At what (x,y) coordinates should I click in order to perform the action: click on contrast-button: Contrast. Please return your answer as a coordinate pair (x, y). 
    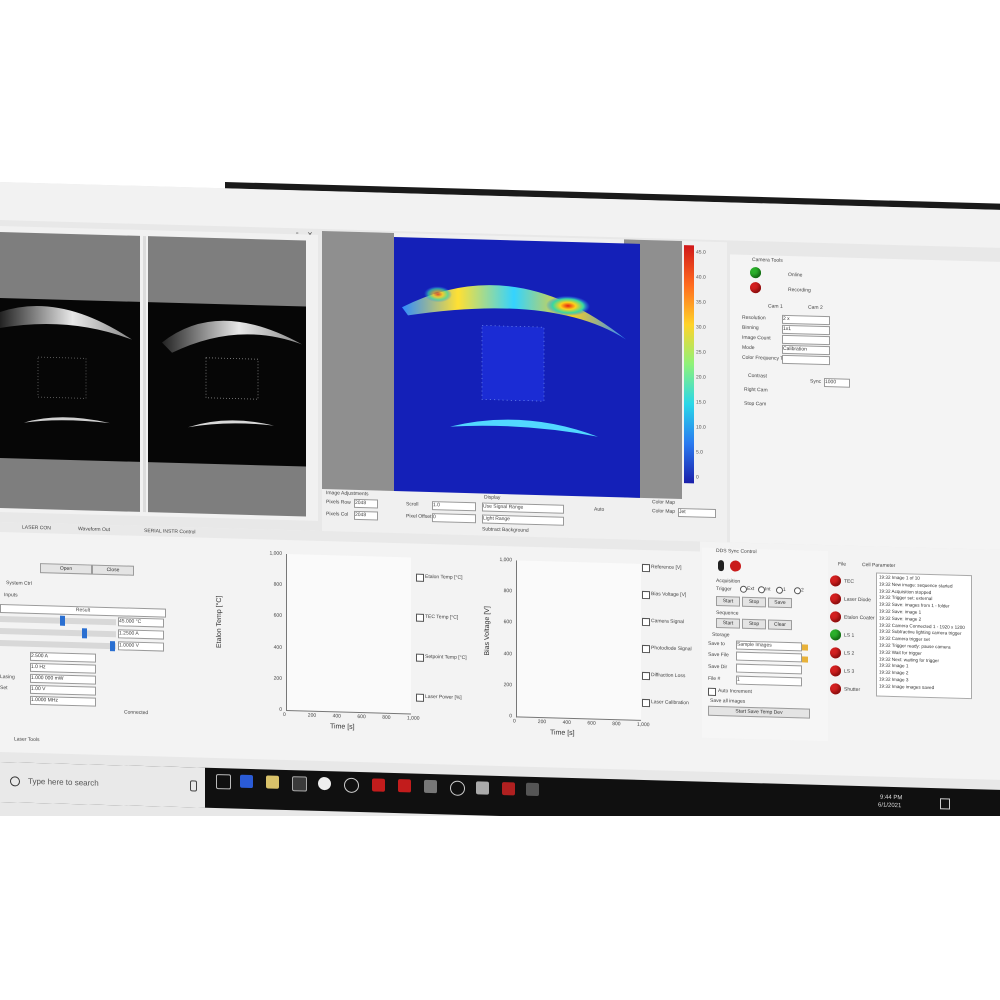
    Looking at the image, I should click on (757, 376).